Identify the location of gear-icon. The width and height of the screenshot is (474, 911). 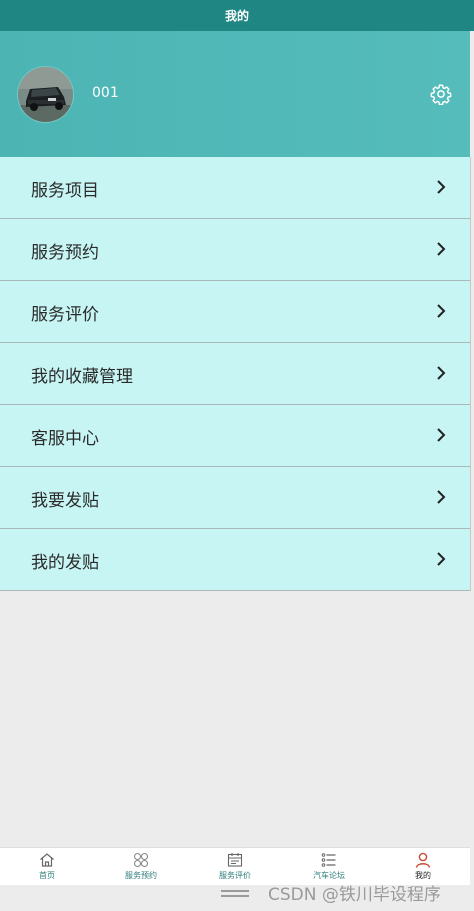
(441, 95).